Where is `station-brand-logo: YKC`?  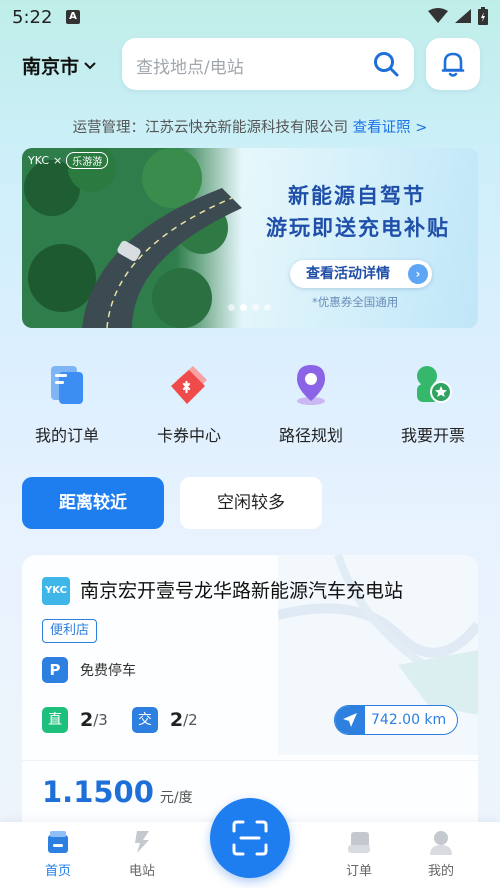 station-brand-logo: YKC is located at coordinates (56, 591).